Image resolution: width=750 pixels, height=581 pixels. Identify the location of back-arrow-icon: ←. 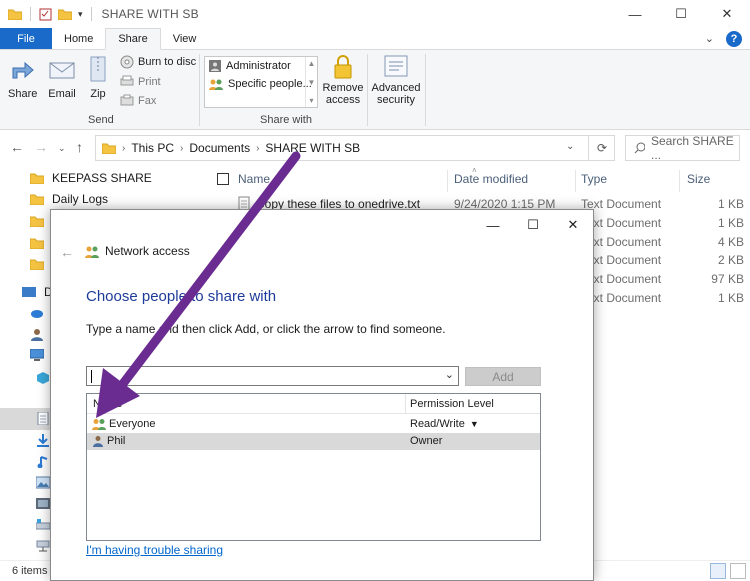
(67, 252).